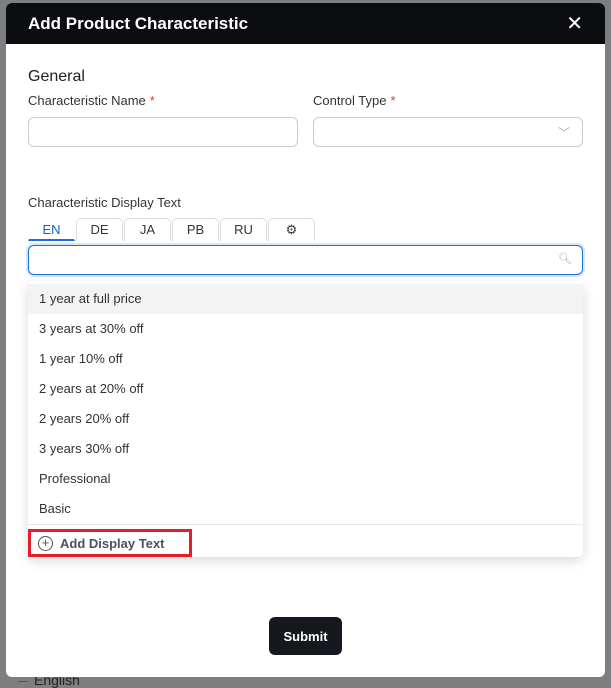 This screenshot has height=688, width=611. Describe the element at coordinates (291, 229) in the screenshot. I see `gear-icon: ⚙` at that location.